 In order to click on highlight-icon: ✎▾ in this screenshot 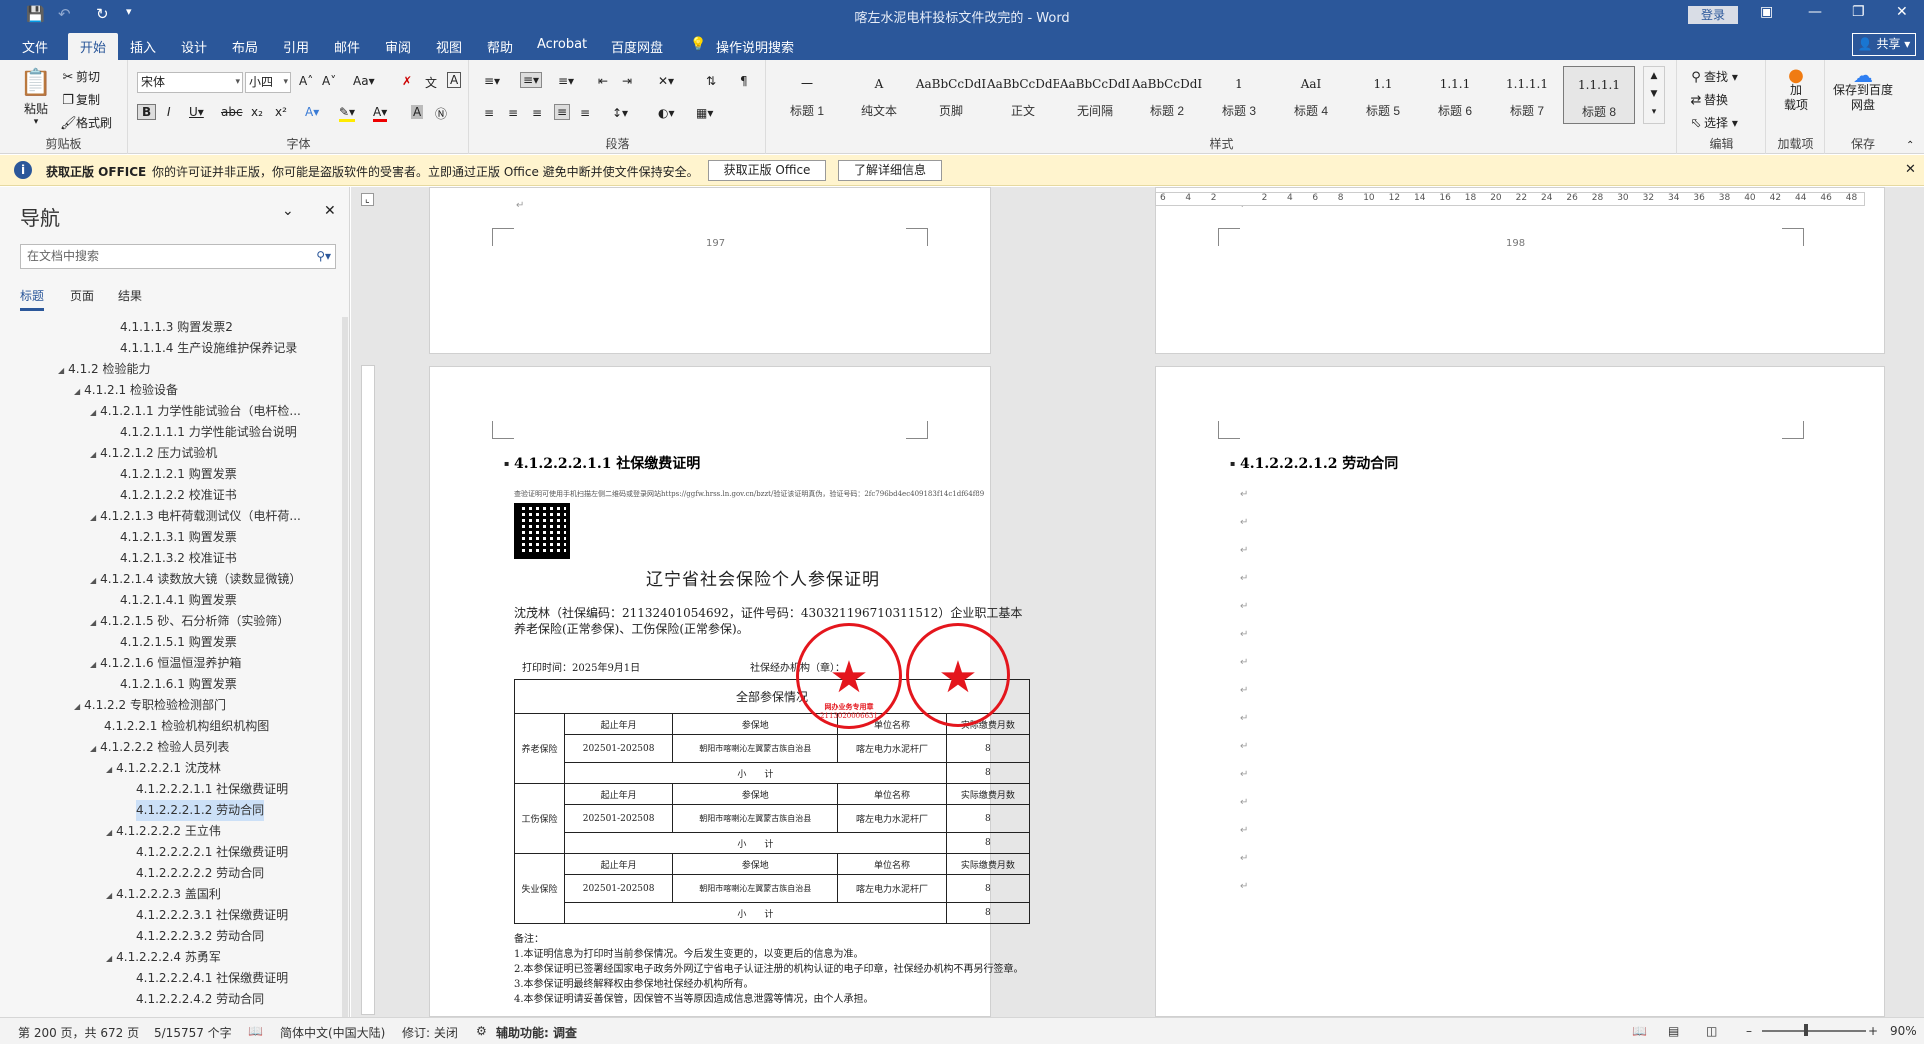, I will do `click(347, 113)`.